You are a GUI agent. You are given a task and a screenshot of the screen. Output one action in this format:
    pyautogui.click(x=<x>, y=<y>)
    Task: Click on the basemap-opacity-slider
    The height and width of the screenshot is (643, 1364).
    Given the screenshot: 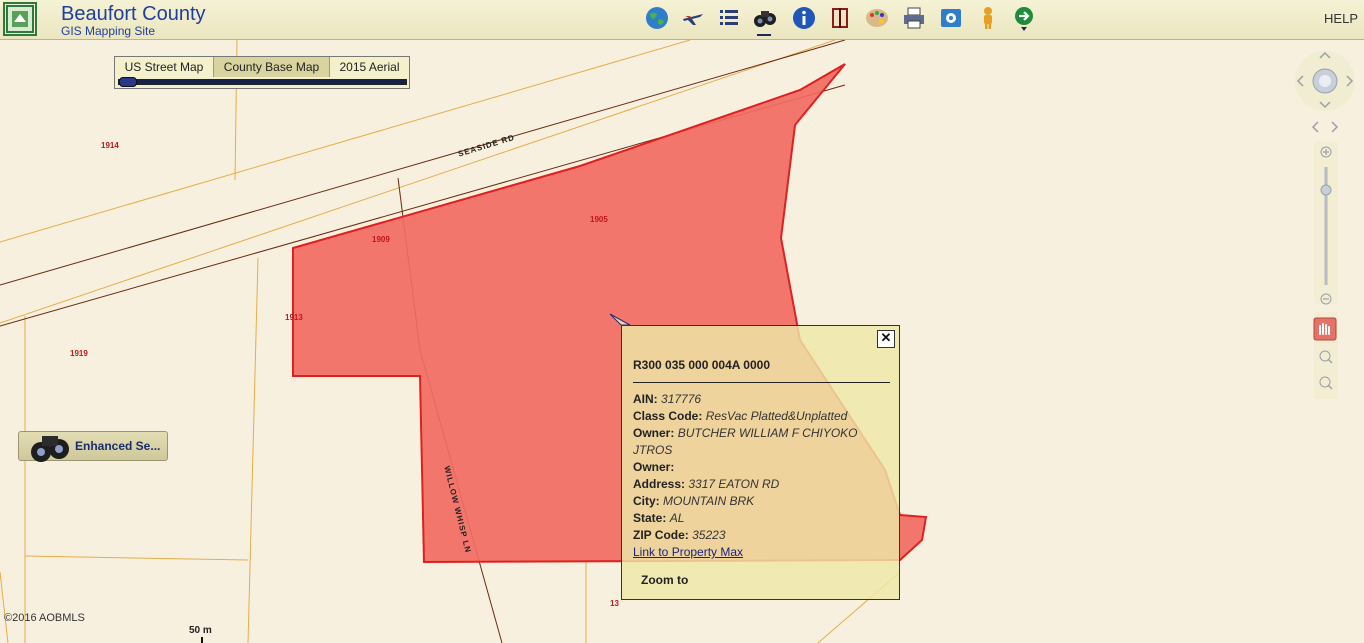 What is the action you would take?
    pyautogui.click(x=262, y=82)
    